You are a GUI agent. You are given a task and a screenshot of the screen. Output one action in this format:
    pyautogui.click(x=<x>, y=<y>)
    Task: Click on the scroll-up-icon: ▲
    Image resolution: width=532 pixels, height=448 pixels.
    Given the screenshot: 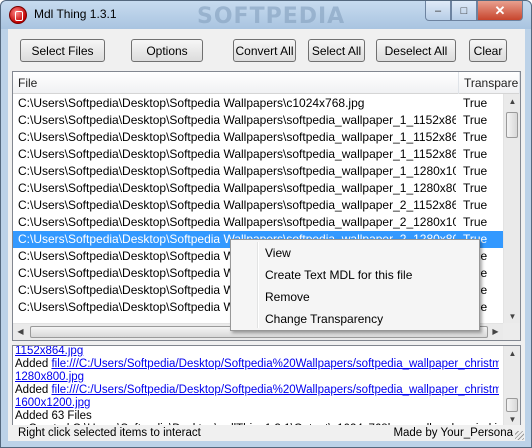 What is the action you would take?
    pyautogui.click(x=512, y=102)
    